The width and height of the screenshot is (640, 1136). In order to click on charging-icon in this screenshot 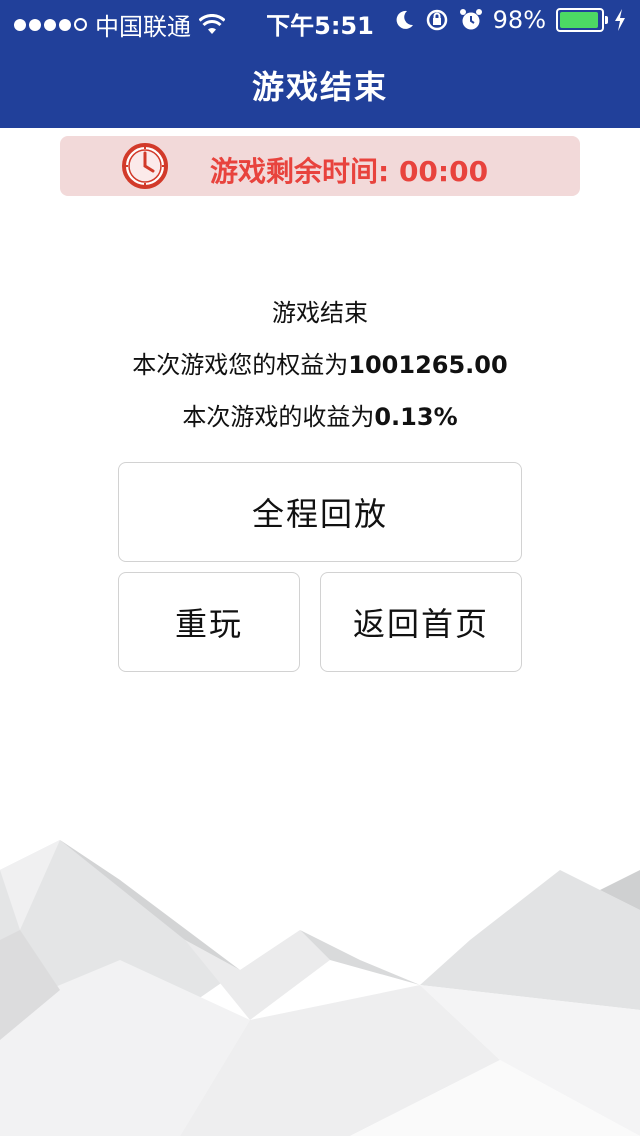, I will do `click(620, 20)`.